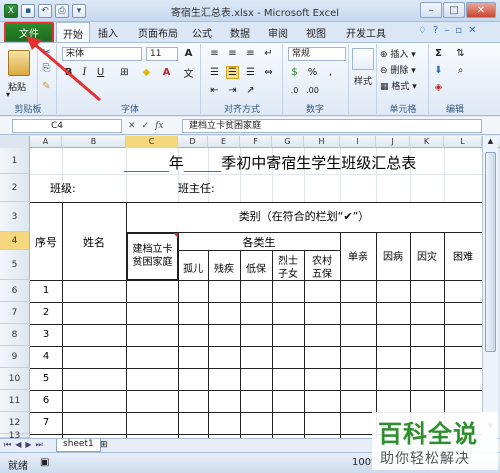 The height and width of the screenshot is (473, 500). Describe the element at coordinates (193, 142) in the screenshot. I see `column-header-d: D` at that location.